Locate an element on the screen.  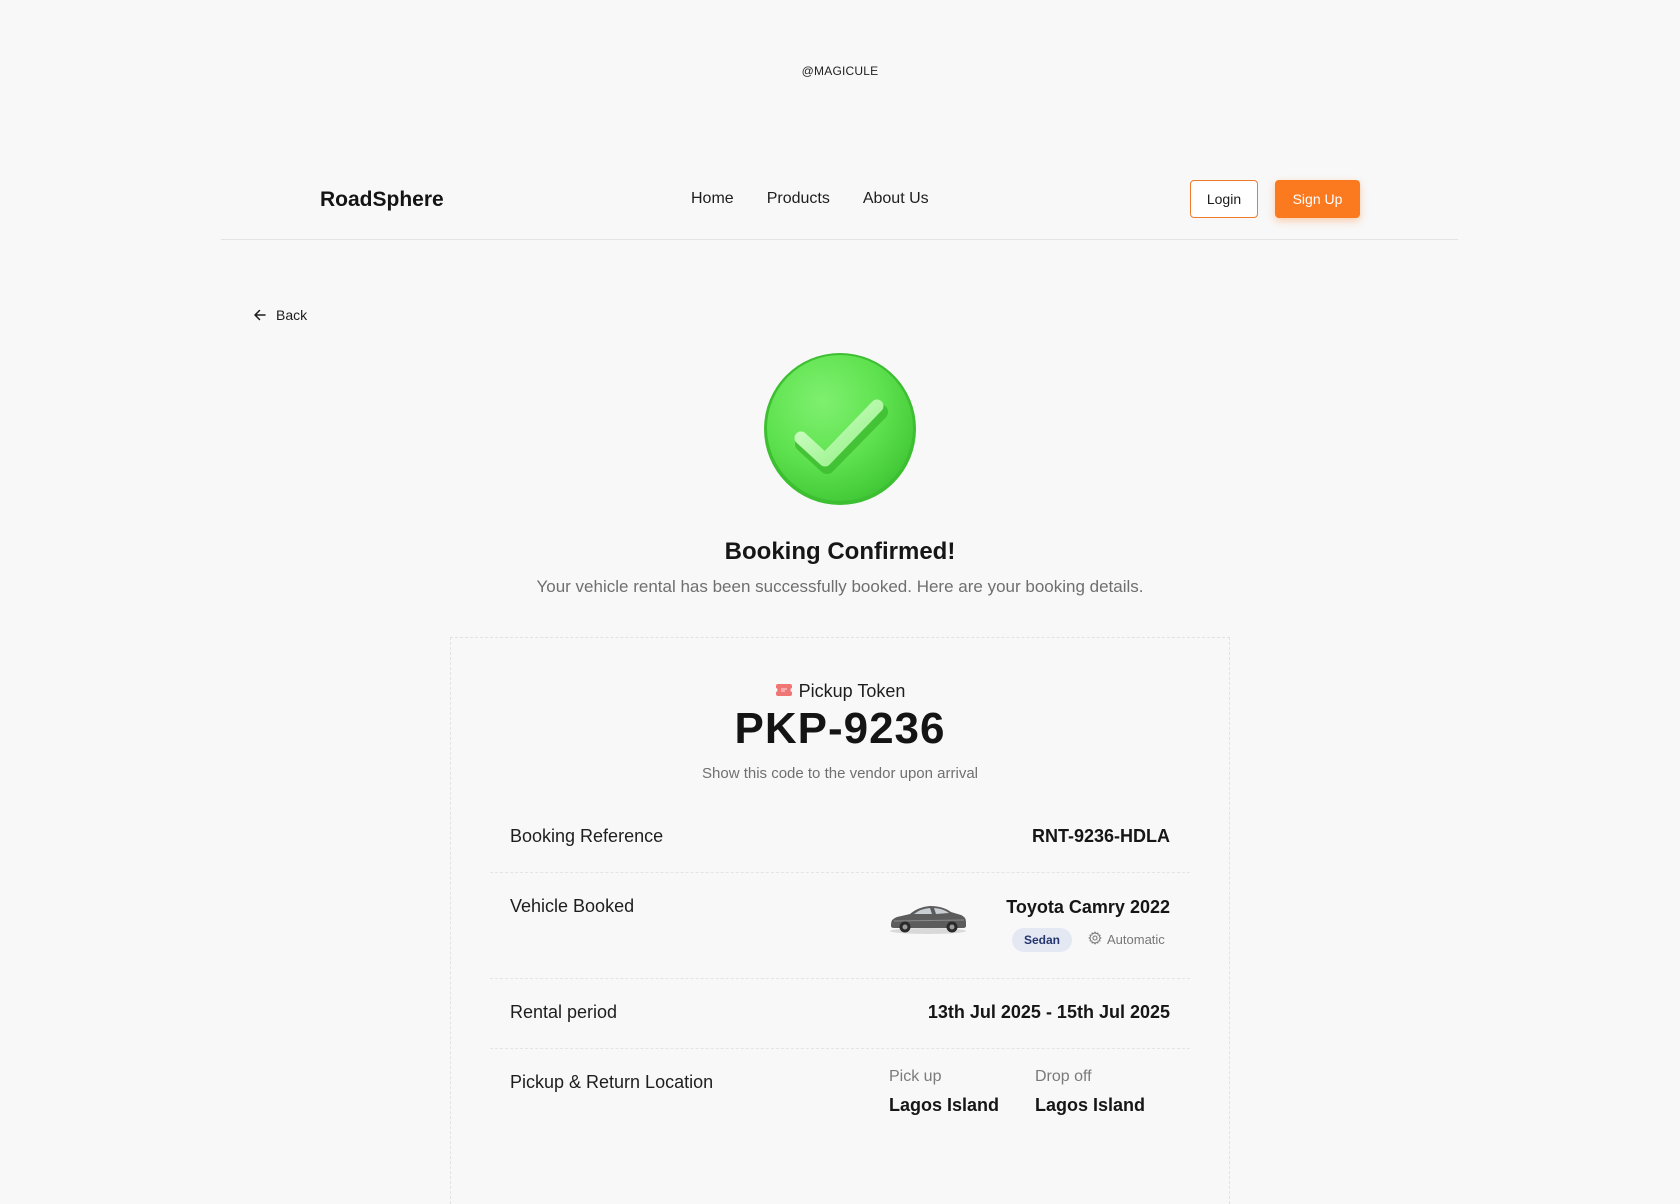
rental-period-value: 13th Jul 2025 - 15th Jul 2025 is located at coordinates (1048, 1012).